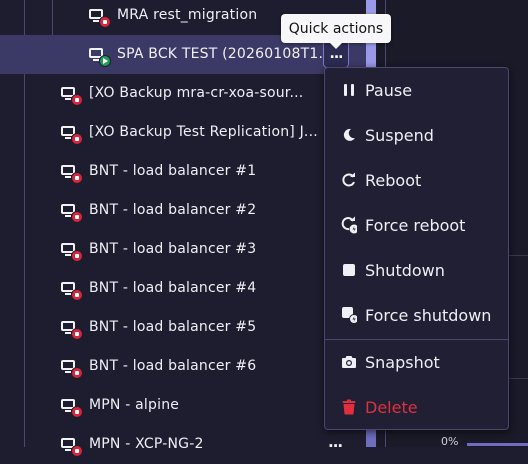 The image size is (528, 464). Describe the element at coordinates (428, 315) in the screenshot. I see `menu-item-label: Force shutdown` at that location.